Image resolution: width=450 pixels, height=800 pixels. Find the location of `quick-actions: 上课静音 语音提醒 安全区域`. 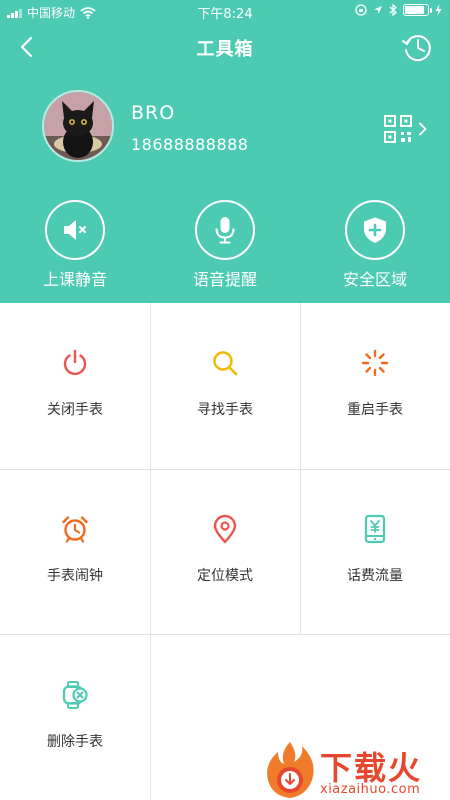

quick-actions: 上课静音 语音提醒 安全区域 is located at coordinates (225, 247).